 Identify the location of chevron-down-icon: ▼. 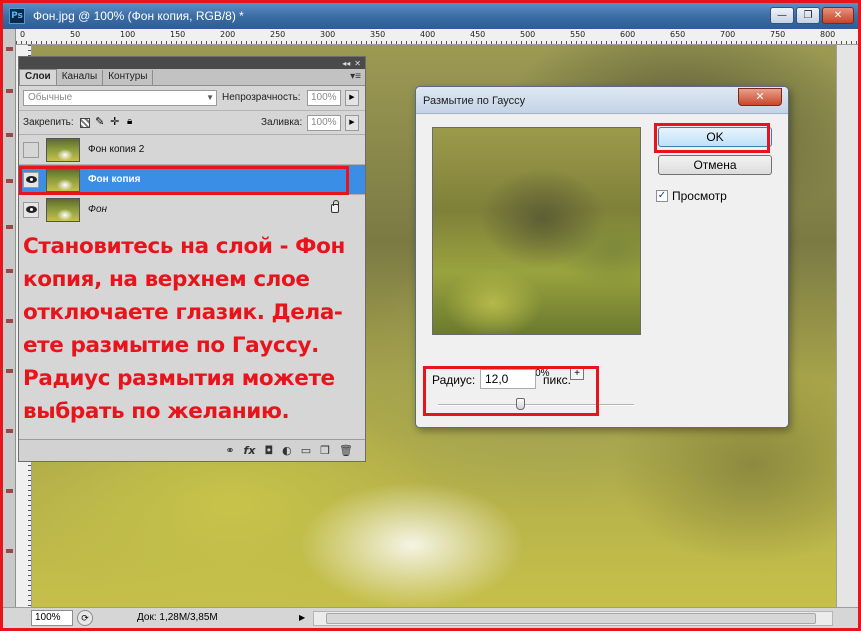
(210, 97).